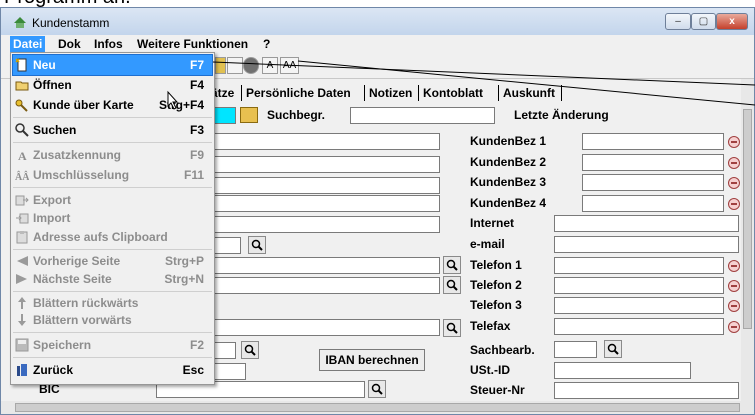 The height and width of the screenshot is (415, 755). I want to click on mouse-cursor-icon, so click(173, 100).